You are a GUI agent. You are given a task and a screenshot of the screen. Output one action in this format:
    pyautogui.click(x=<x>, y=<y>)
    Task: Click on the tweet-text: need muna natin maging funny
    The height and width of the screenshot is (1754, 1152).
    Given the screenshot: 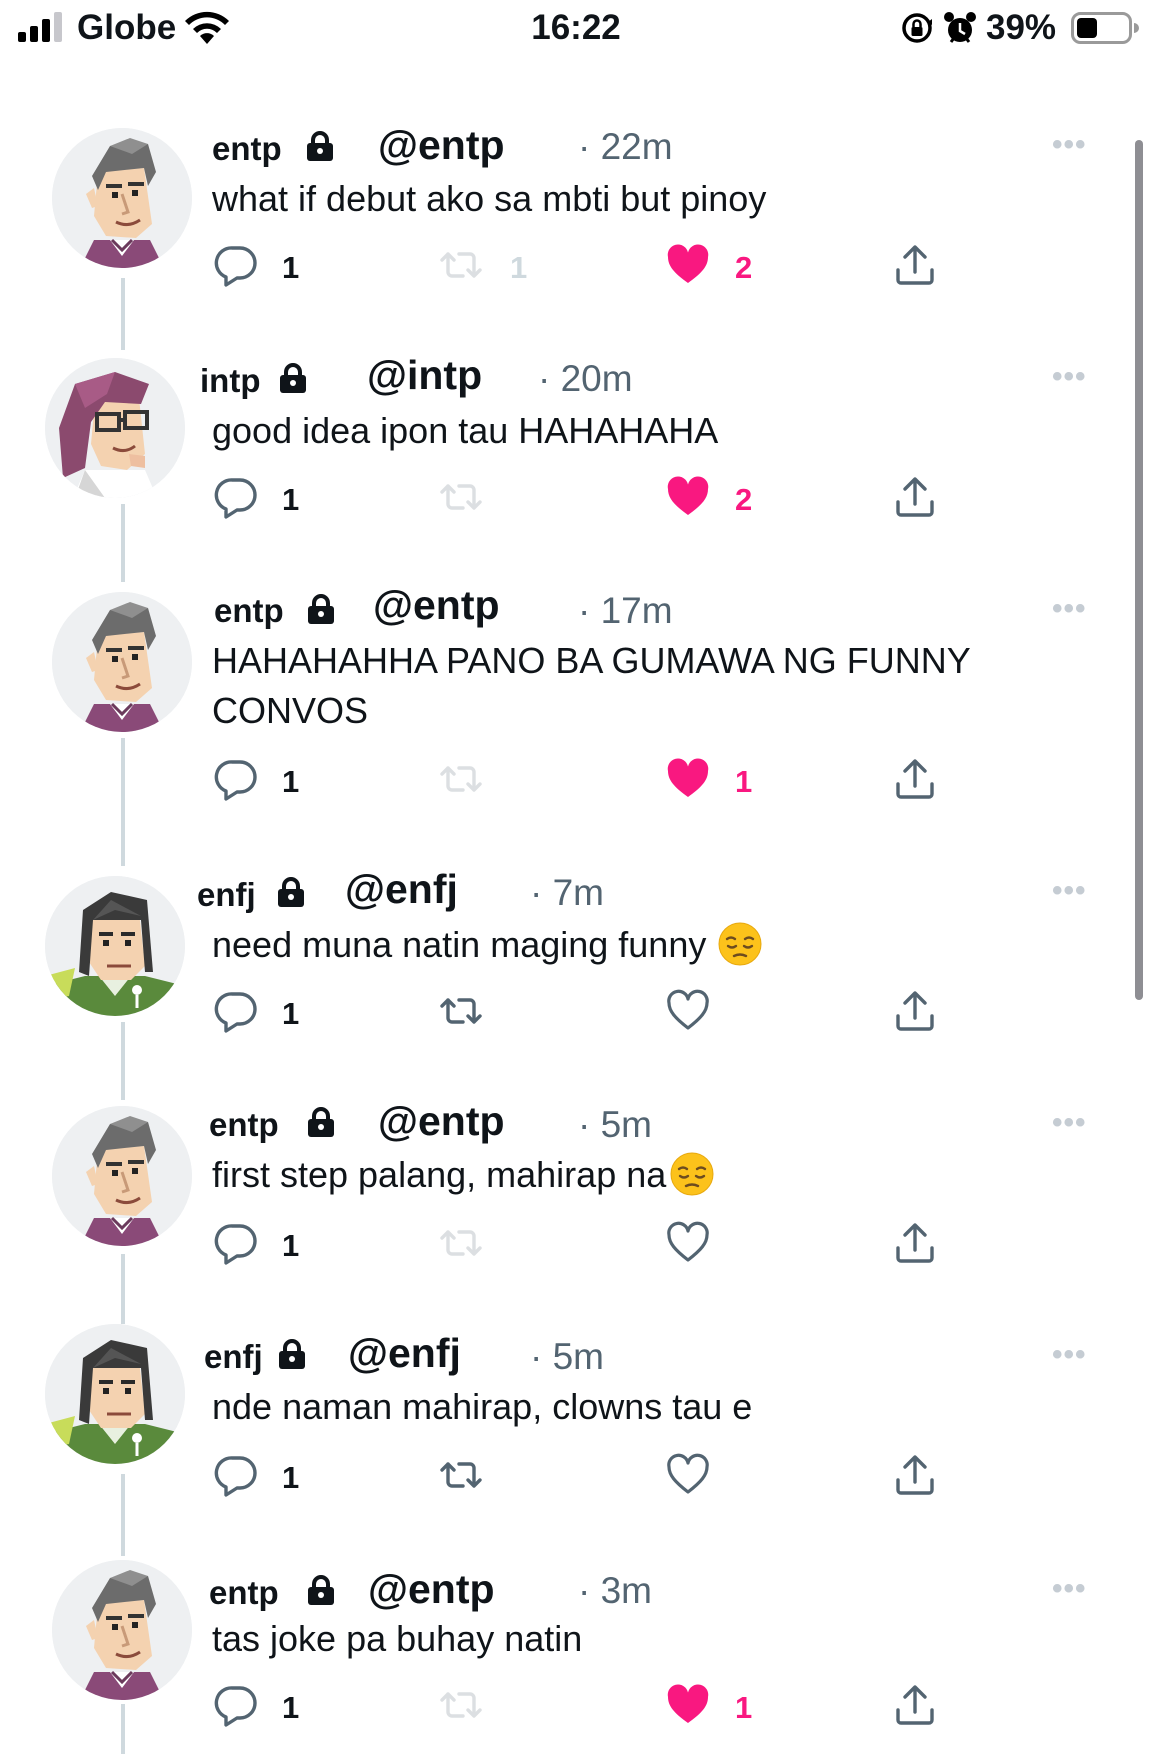 What is the action you would take?
    pyautogui.click(x=652, y=945)
    